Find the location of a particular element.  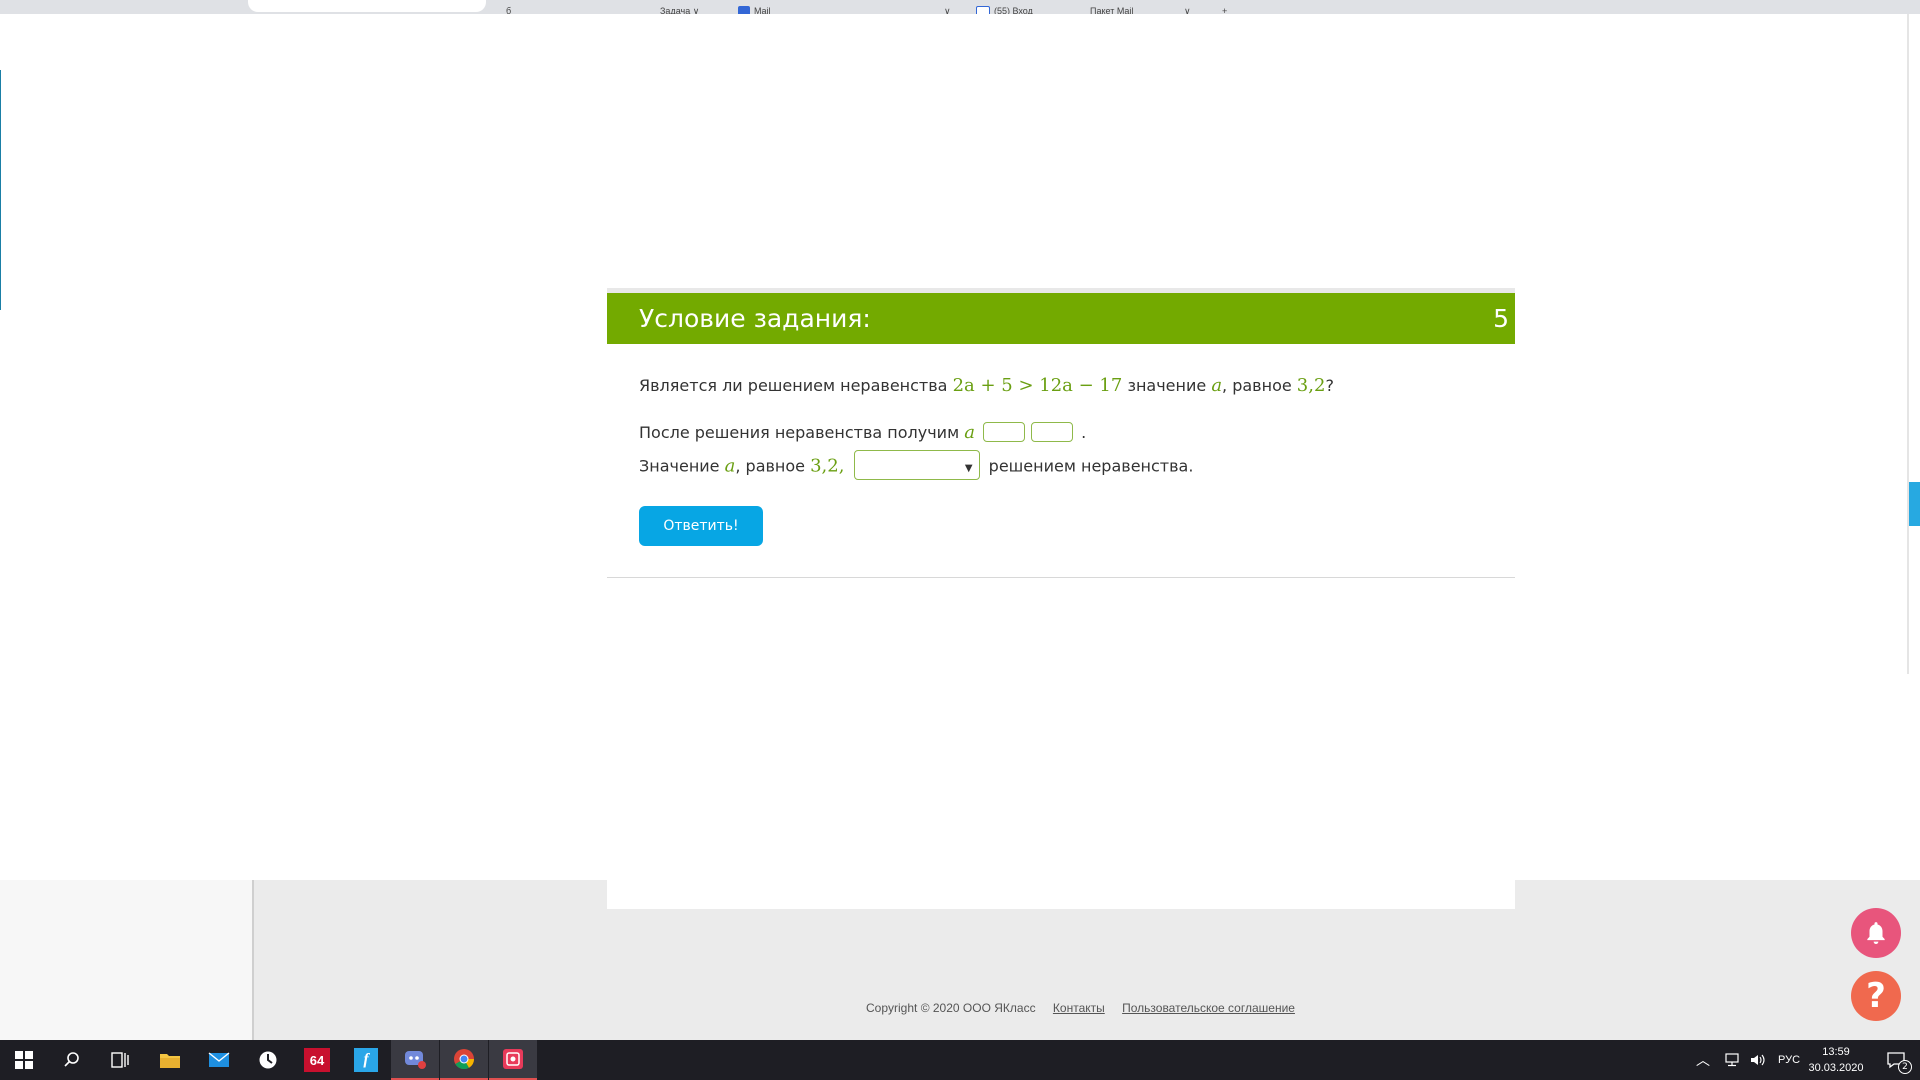

taskbar-clock-app is located at coordinates (268, 1060).